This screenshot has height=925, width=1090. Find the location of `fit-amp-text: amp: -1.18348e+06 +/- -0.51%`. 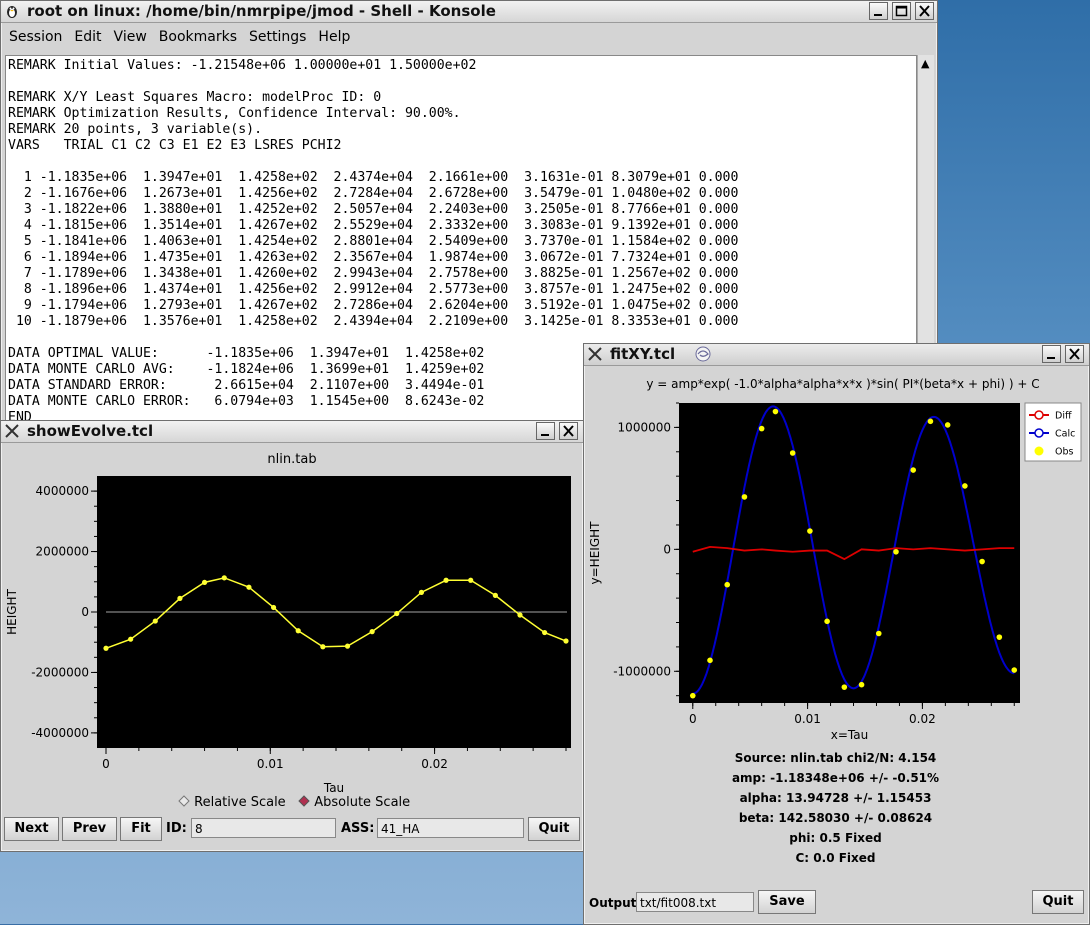

fit-amp-text: amp: -1.18348e+06 +/- -0.51% is located at coordinates (835, 778).